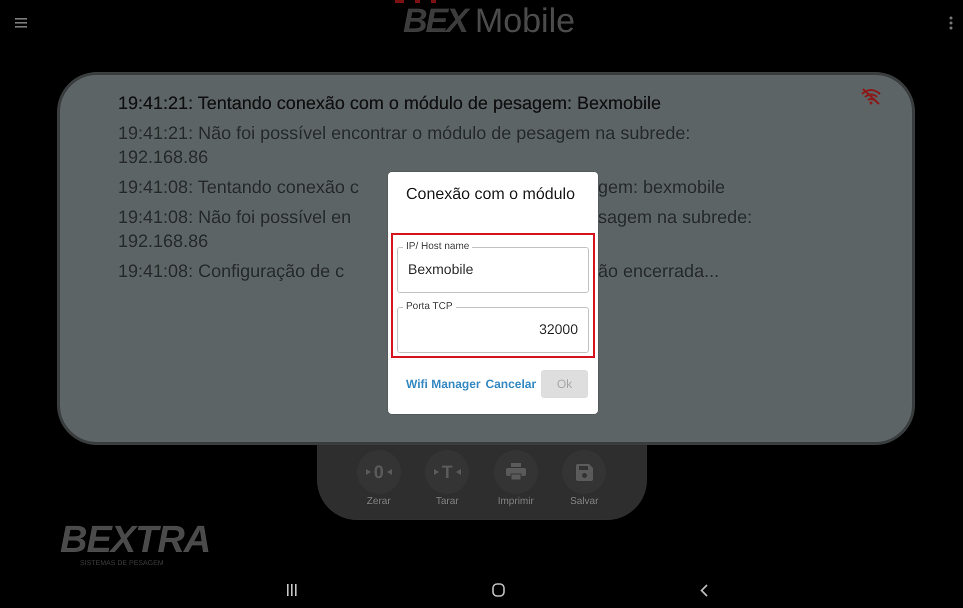 This screenshot has height=608, width=963. I want to click on save-icon, so click(584, 472).